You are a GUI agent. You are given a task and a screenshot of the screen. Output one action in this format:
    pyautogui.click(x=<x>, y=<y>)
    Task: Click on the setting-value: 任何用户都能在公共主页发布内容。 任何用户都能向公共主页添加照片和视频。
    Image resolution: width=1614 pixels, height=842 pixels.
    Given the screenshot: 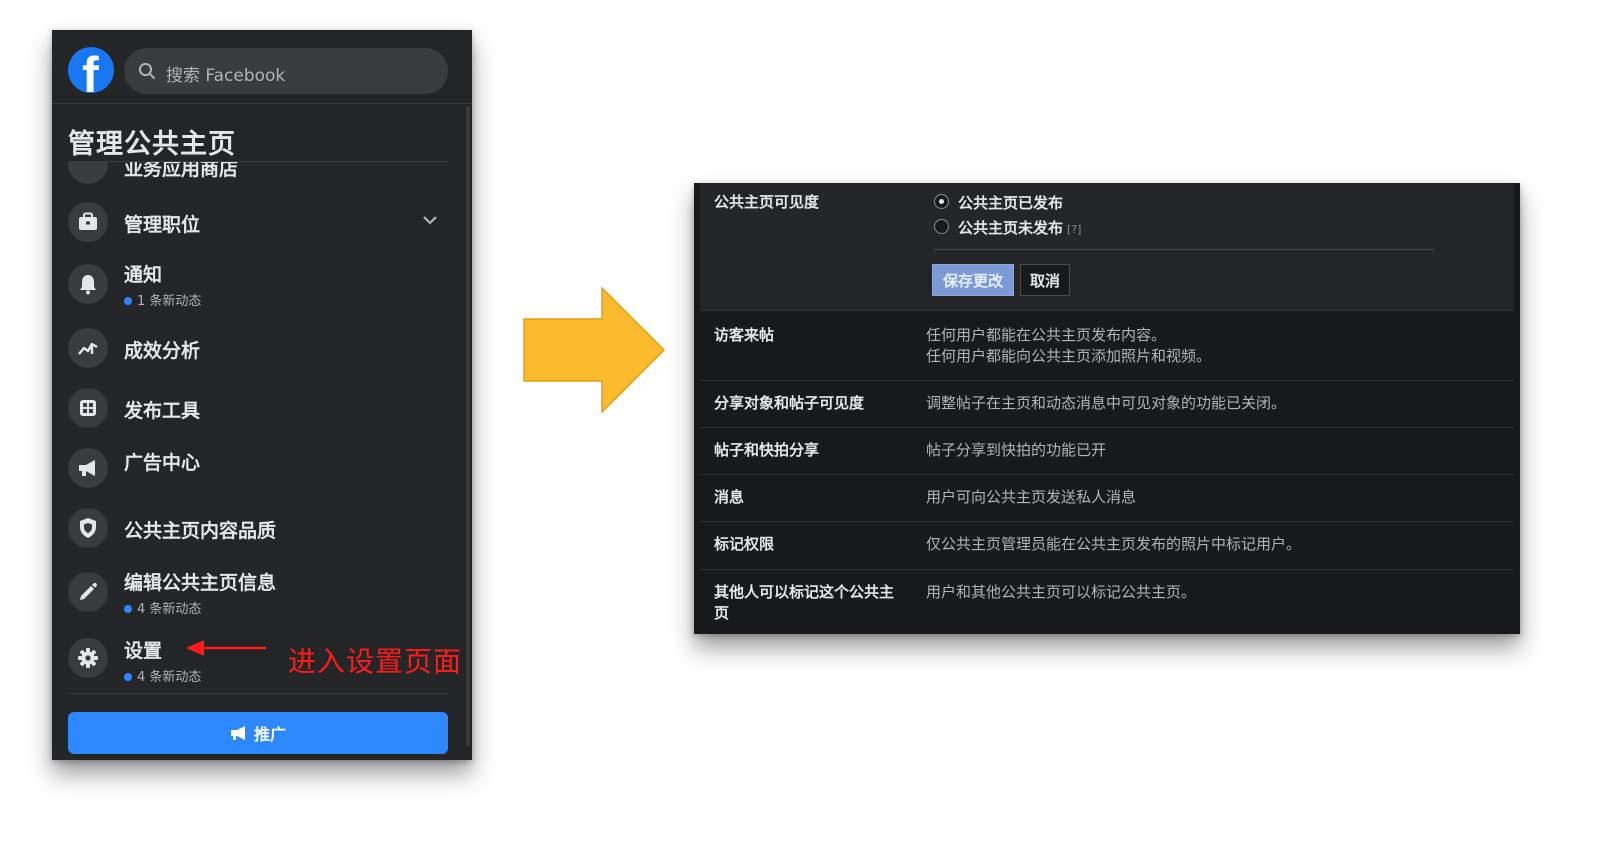 What is the action you would take?
    pyautogui.click(x=1068, y=346)
    